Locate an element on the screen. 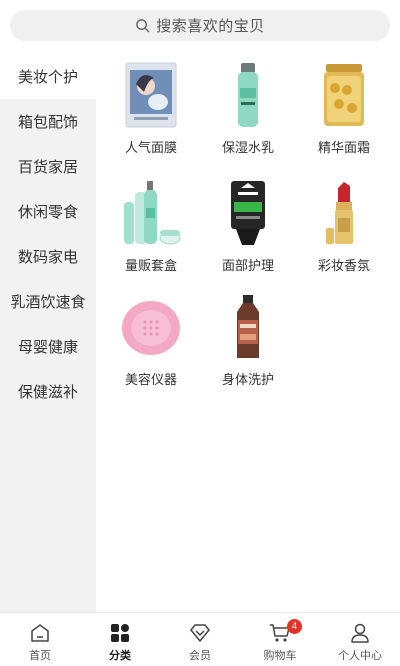 This screenshot has height=666, width=400. sidebar-item-drinks: 乳酒饮速食 is located at coordinates (48, 301).